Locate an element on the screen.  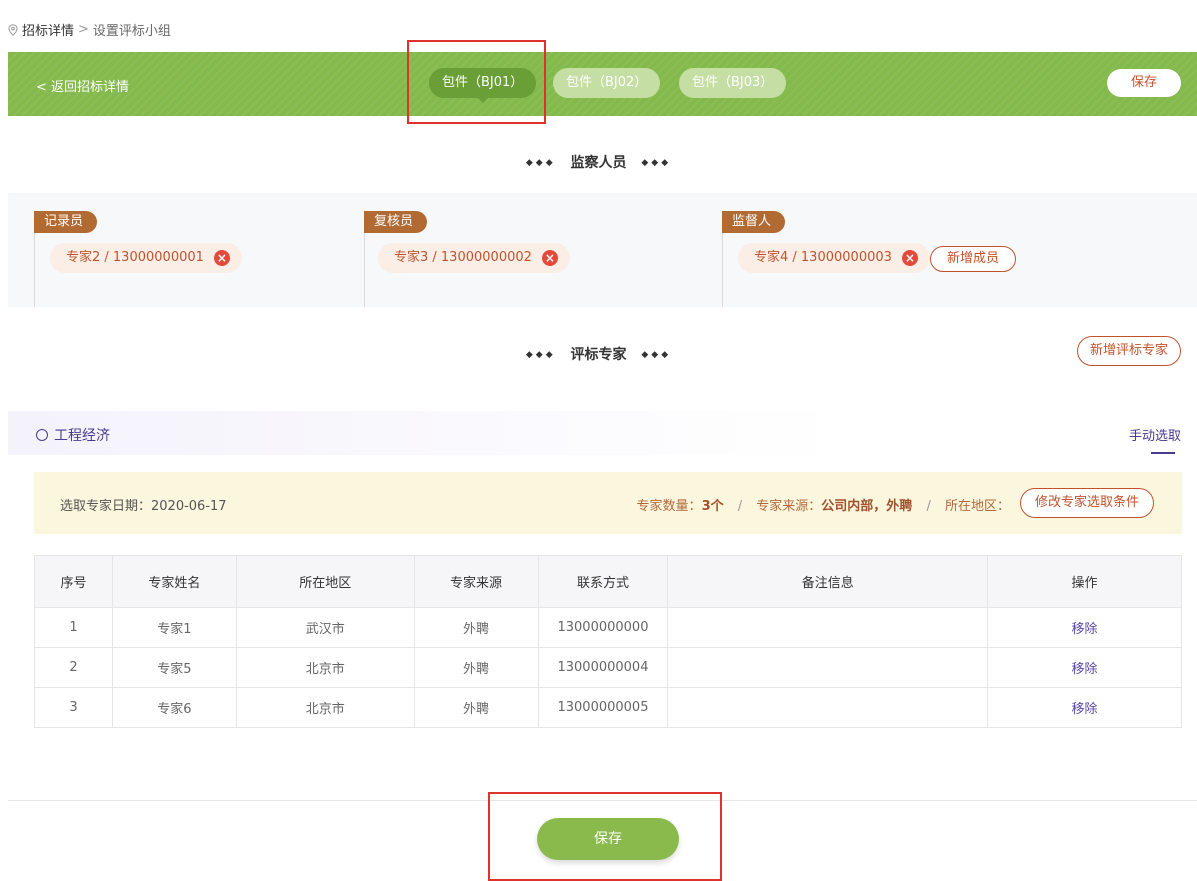
role-column-supervisor: 监督人 专家4 / 13000000003 × 新增成员 is located at coordinates (959, 250).